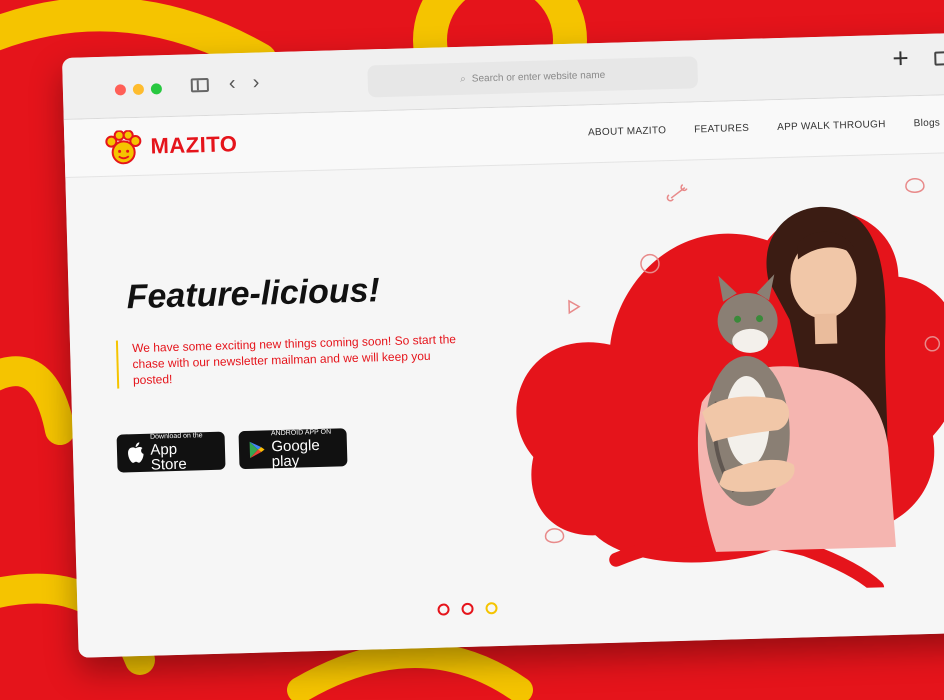  I want to click on google-play-small-label: ANDROID APP ON, so click(301, 432).